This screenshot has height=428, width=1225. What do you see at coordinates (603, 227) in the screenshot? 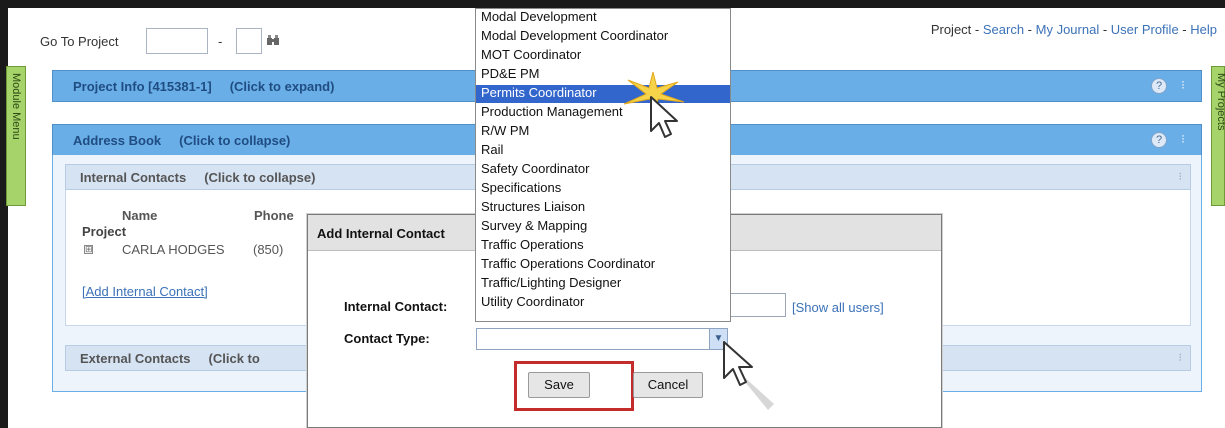
I see `dropdown-option: Survey & Mapping` at bounding box center [603, 227].